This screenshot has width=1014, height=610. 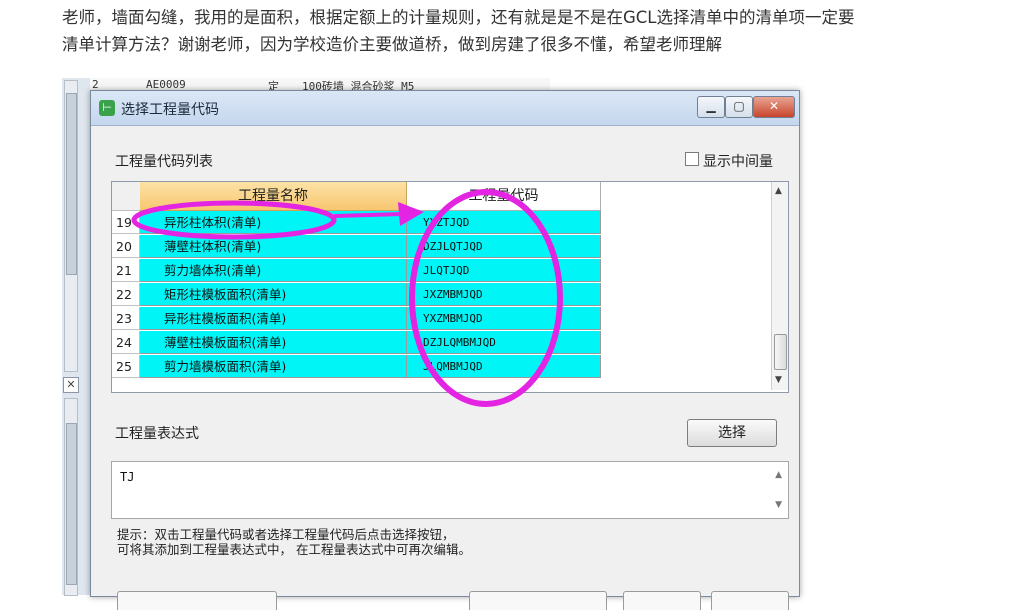 What do you see at coordinates (126, 222) in the screenshot?
I see `row-number: 19` at bounding box center [126, 222].